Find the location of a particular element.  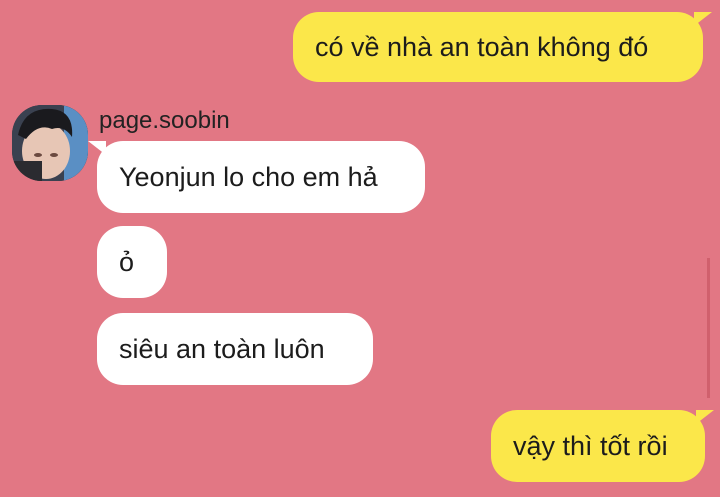

sender-name: page.soobin is located at coordinates (164, 120).